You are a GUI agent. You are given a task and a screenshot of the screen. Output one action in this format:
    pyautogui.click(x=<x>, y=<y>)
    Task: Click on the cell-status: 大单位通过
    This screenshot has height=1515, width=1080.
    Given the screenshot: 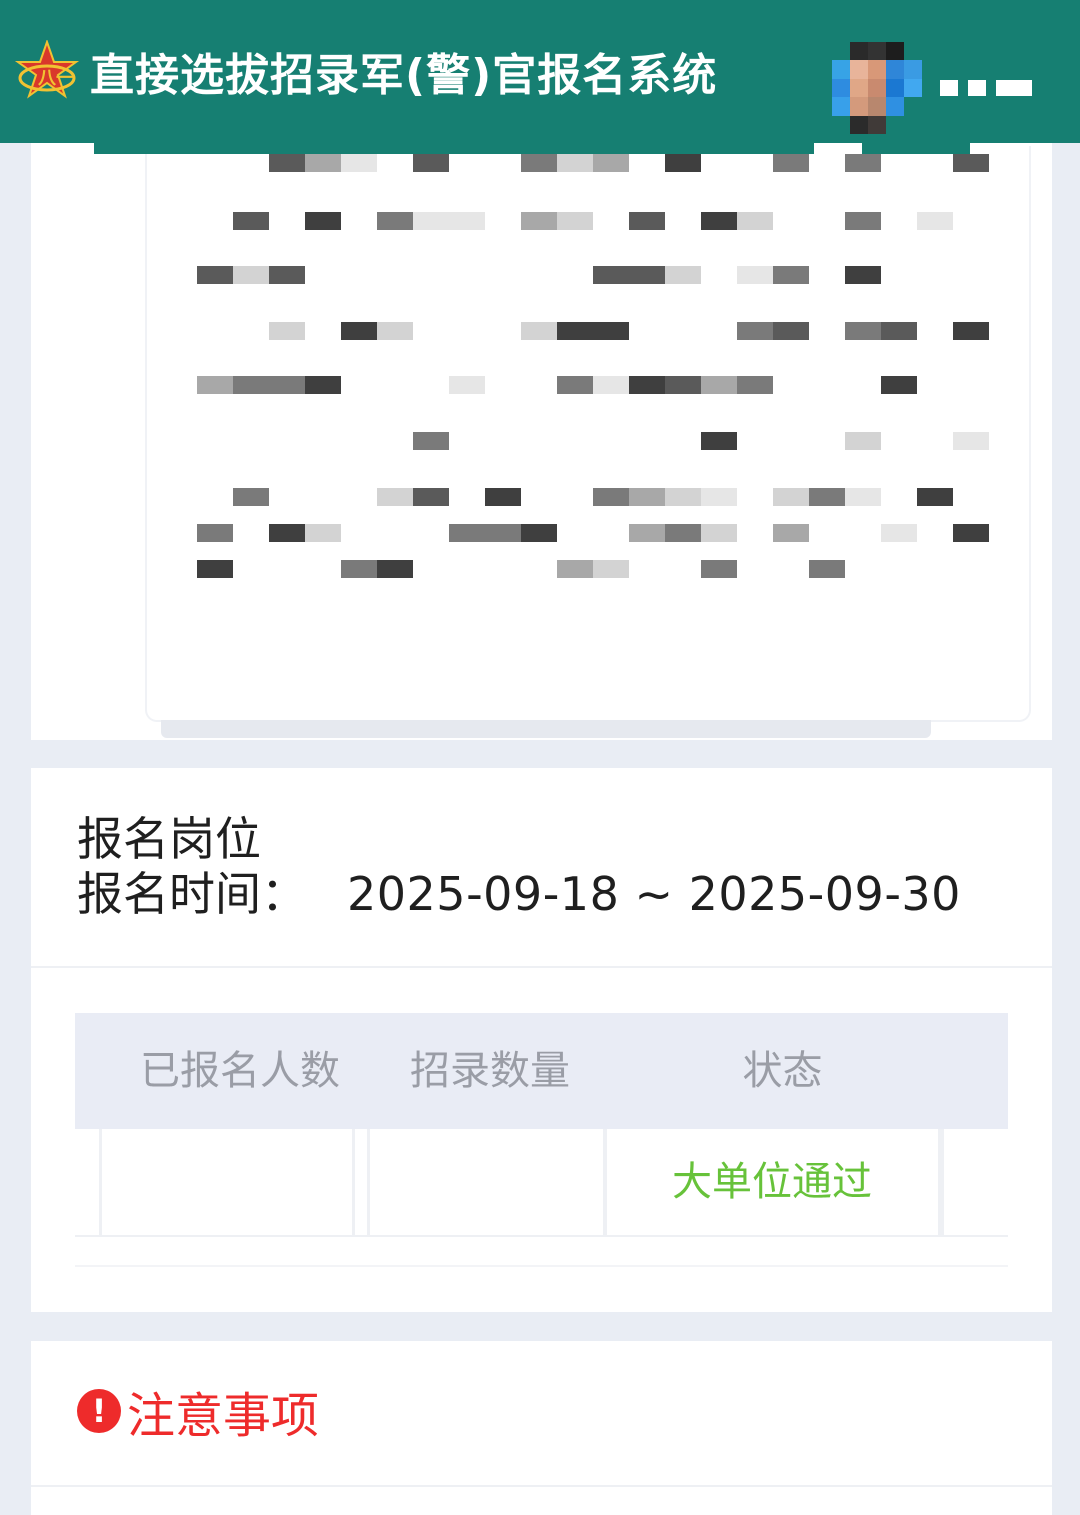 What is the action you would take?
    pyautogui.click(x=772, y=1182)
    